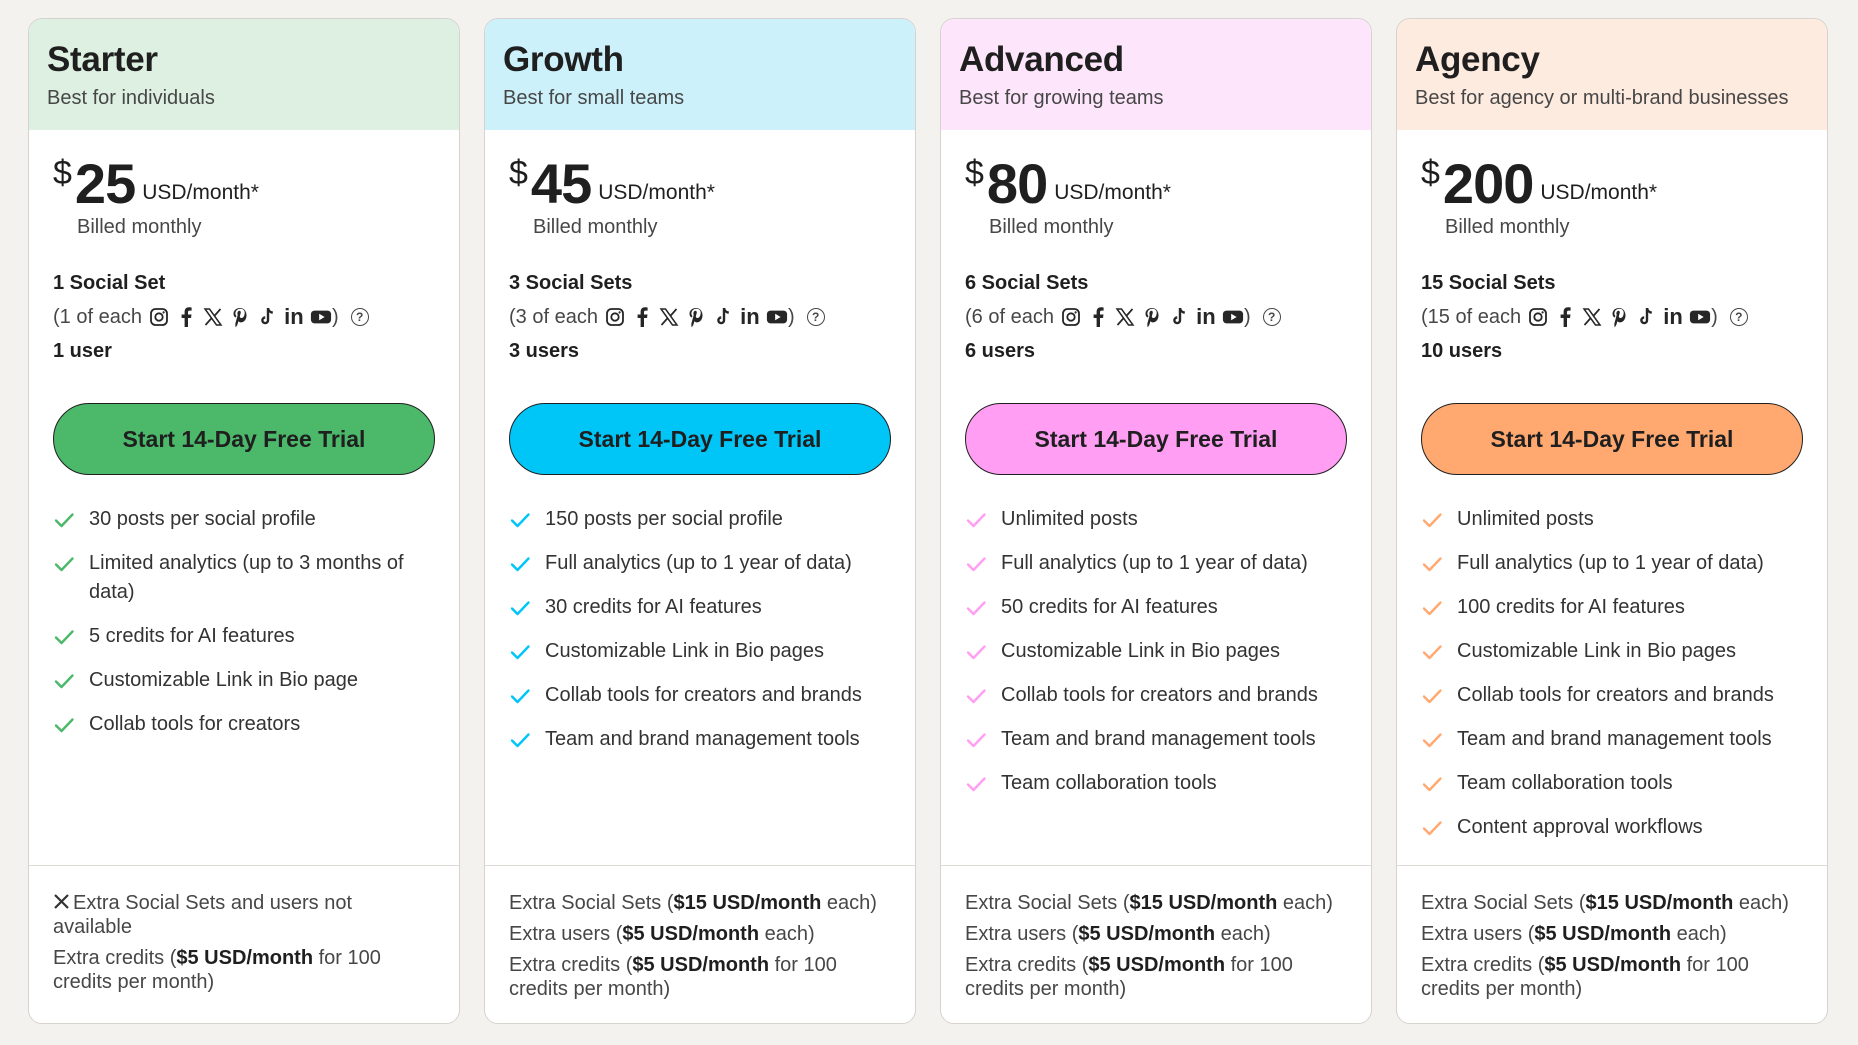  What do you see at coordinates (131, 98) in the screenshot?
I see `plan-tagline: Best for individuals` at bounding box center [131, 98].